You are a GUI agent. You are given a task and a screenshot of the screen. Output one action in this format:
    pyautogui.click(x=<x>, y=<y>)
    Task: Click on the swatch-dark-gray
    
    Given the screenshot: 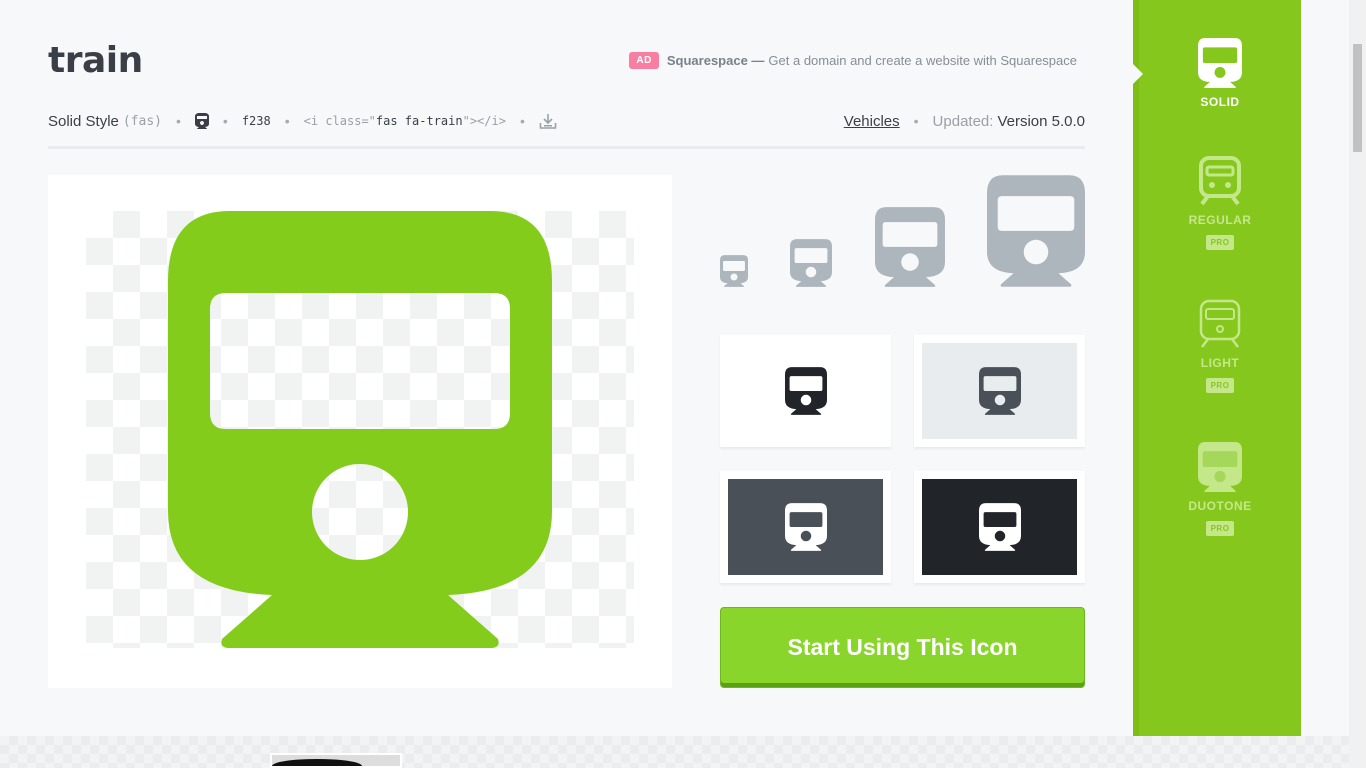 What is the action you would take?
    pyautogui.click(x=805, y=527)
    